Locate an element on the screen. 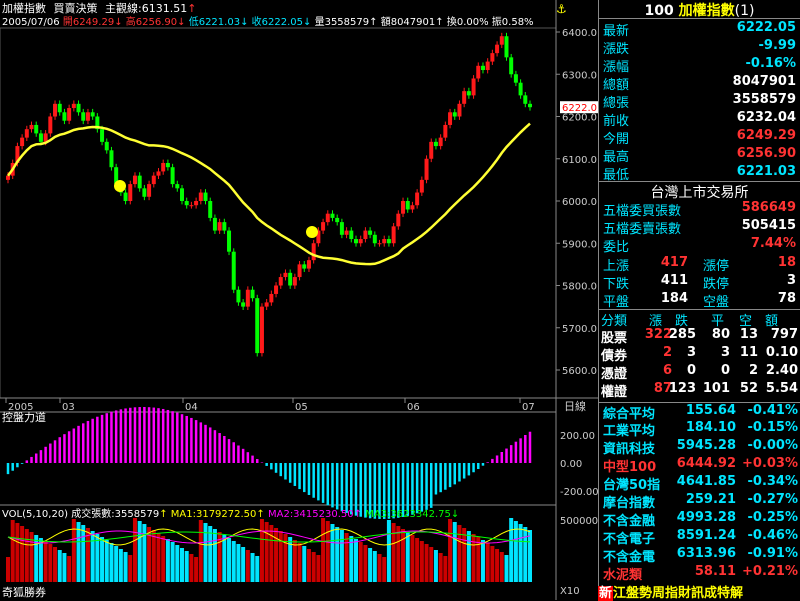 The image size is (800, 601). breadth-label: 漲停 is located at coordinates (716, 266).